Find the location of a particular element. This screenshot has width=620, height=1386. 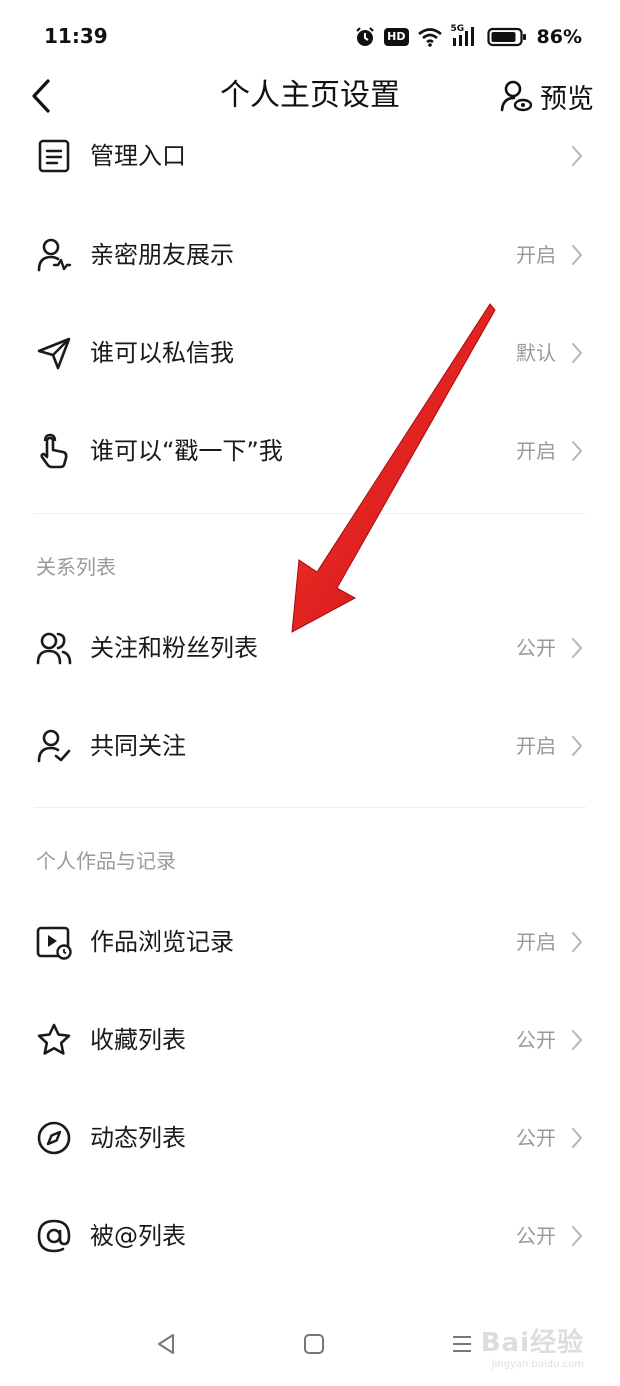

triangle-back-icon is located at coordinates (166, 1344).